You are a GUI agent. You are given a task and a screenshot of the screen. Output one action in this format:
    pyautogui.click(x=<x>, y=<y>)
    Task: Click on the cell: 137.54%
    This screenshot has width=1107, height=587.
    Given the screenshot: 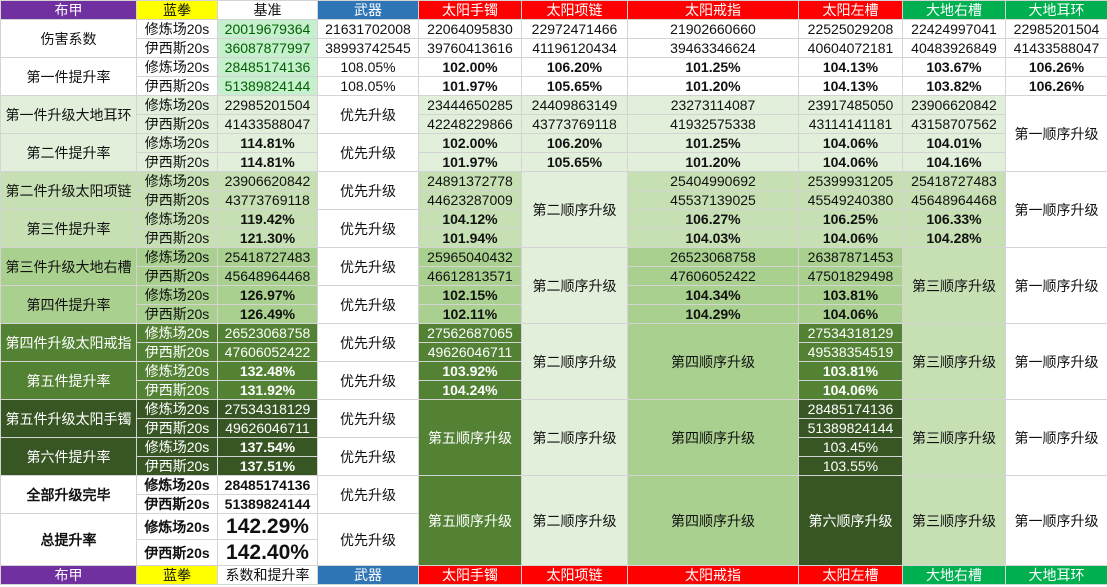 What is the action you would take?
    pyautogui.click(x=267, y=447)
    